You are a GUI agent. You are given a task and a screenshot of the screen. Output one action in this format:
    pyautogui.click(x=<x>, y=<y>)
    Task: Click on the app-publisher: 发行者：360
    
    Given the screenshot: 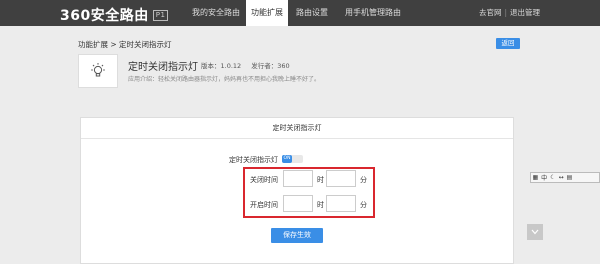 What is the action you would take?
    pyautogui.click(x=270, y=66)
    